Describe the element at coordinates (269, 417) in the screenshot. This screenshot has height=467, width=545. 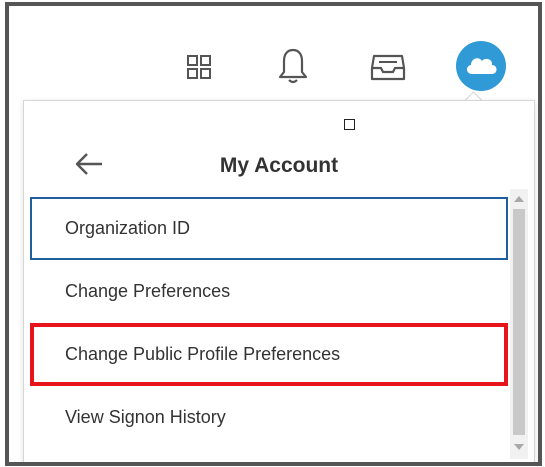
I see `menu-item-view-signon-history: View Signon History` at that location.